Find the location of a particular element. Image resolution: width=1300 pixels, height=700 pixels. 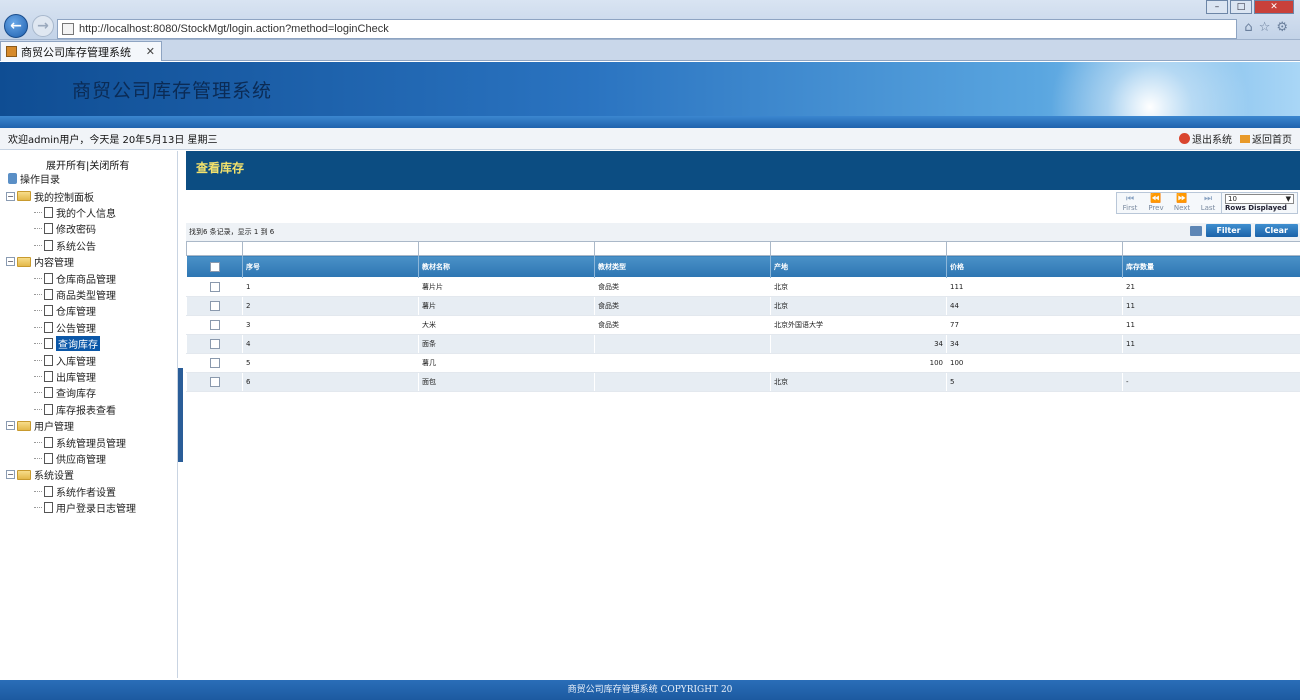

tree-root: 操作目录 is located at coordinates (34, 178).